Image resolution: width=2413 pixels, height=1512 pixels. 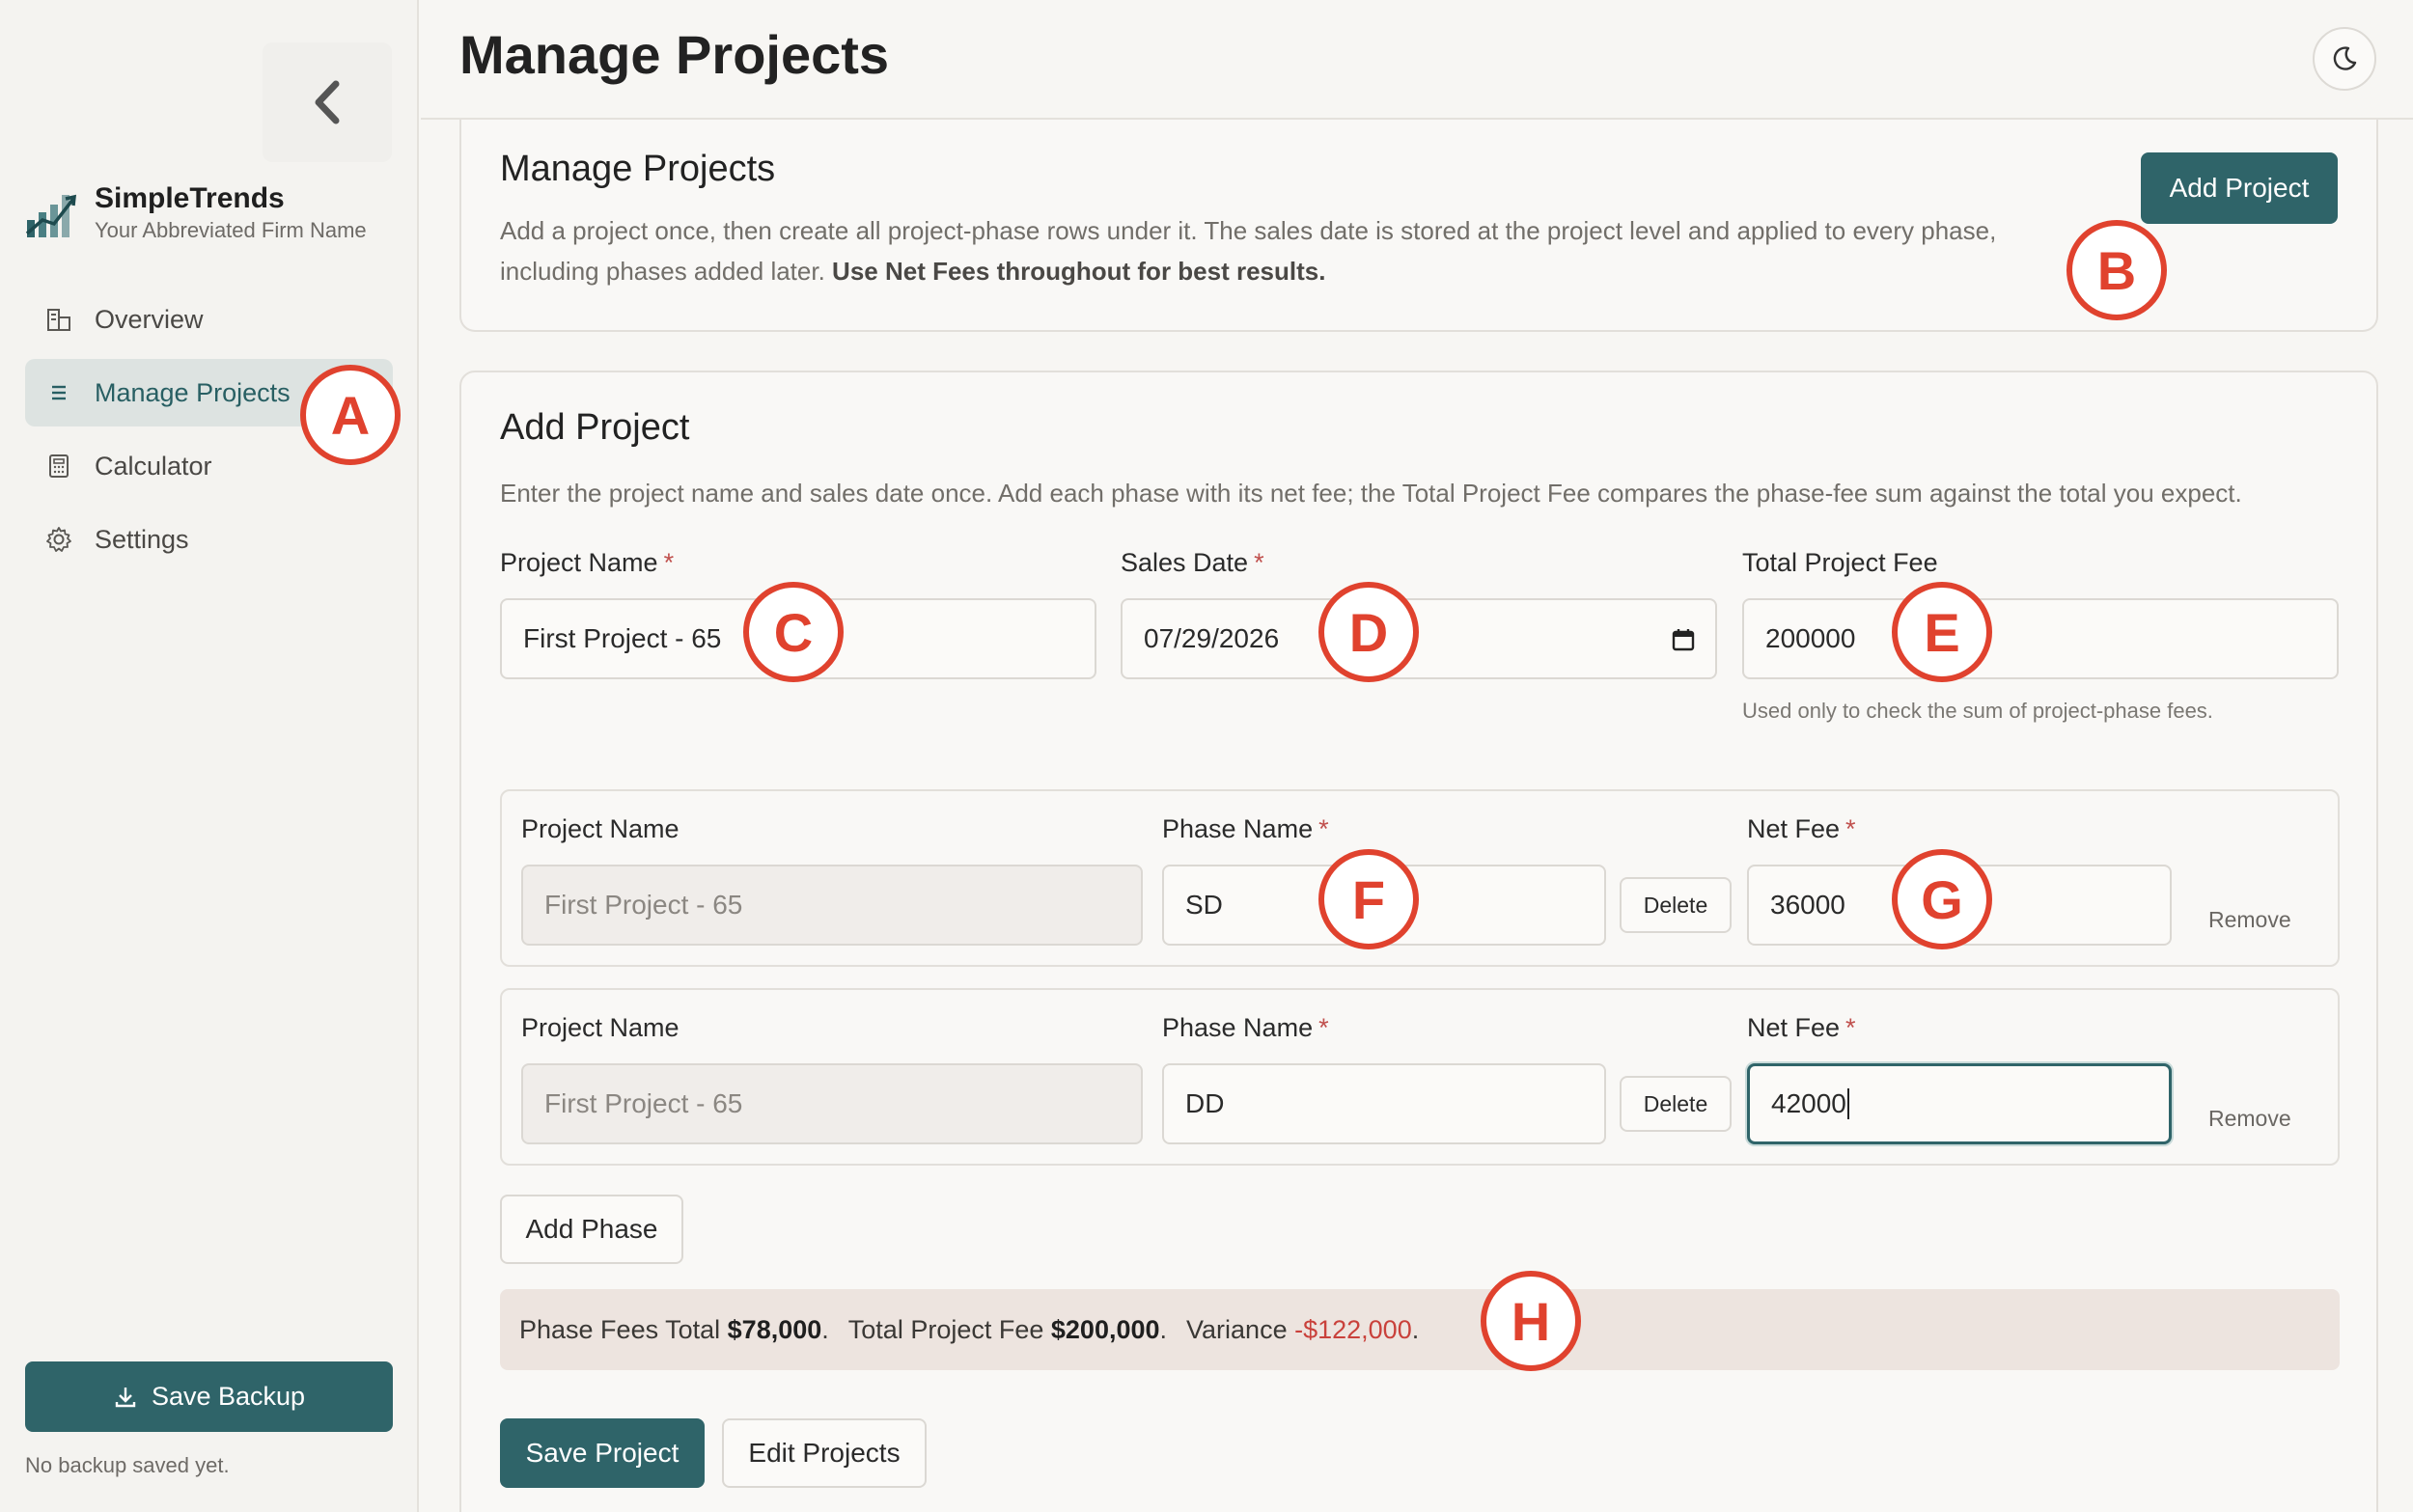 I want to click on sidebar-item-label: Settings, so click(x=142, y=539).